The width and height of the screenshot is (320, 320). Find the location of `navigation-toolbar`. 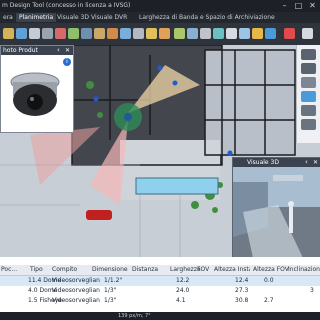

navigation-toolbar is located at coordinates (308, 94).